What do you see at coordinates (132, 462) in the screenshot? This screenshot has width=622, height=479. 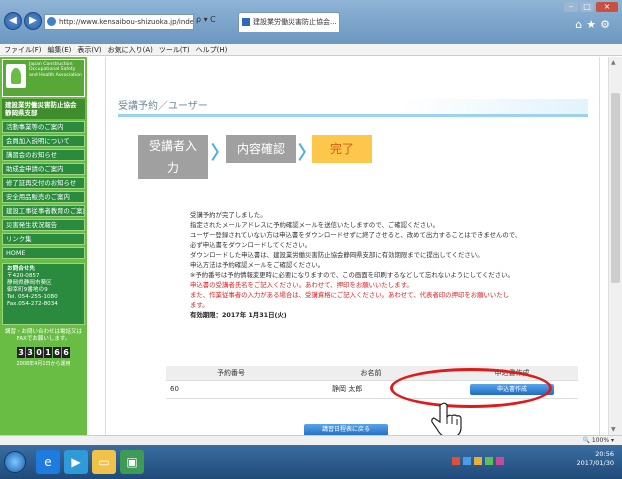 I see `image-app-icon: ▣` at bounding box center [132, 462].